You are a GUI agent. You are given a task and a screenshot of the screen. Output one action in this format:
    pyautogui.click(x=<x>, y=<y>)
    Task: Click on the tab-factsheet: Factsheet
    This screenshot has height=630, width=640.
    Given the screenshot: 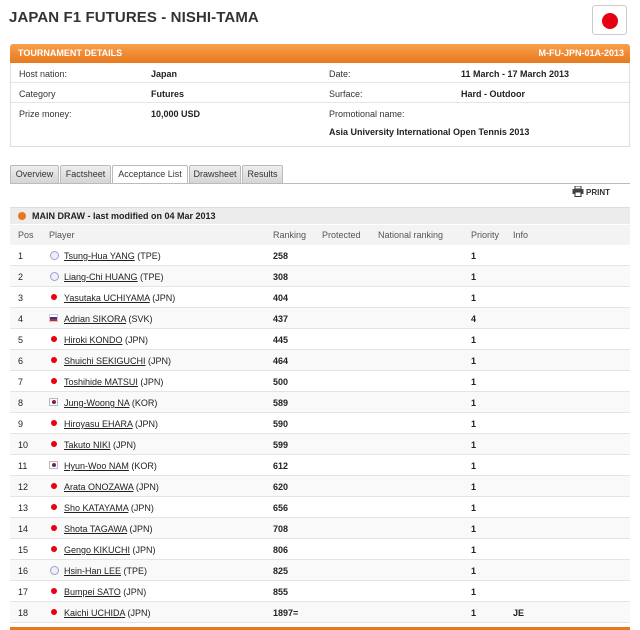 What is the action you would take?
    pyautogui.click(x=85, y=174)
    